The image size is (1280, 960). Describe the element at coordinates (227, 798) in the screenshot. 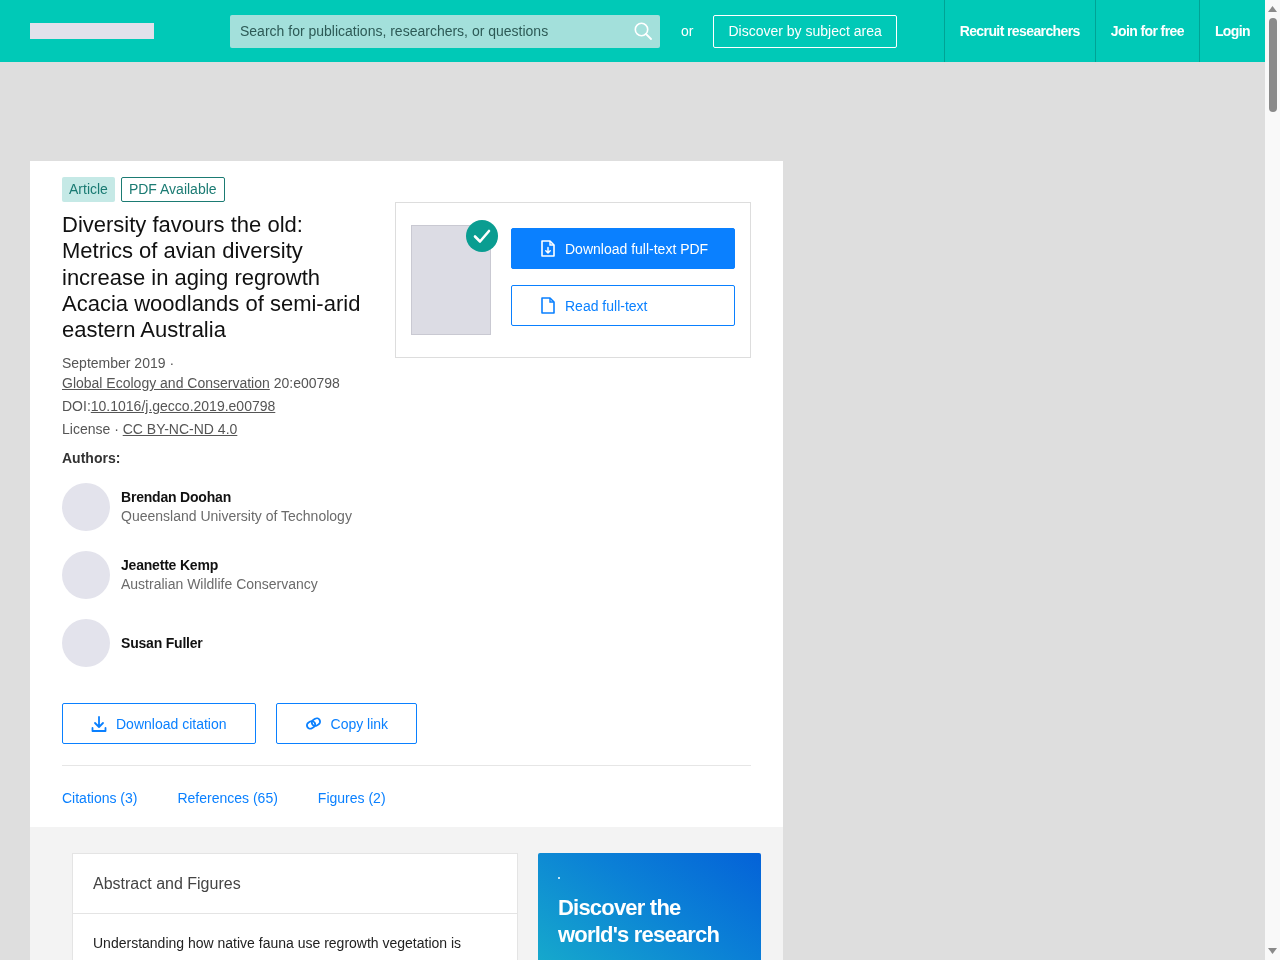

I see `section-link: References (65)` at that location.